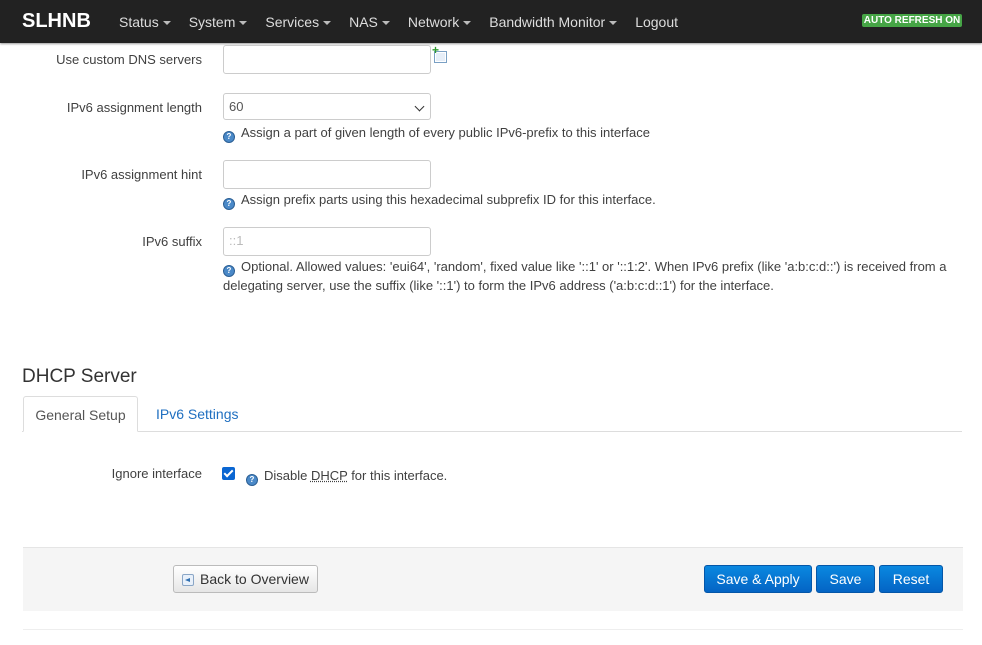  What do you see at coordinates (433, 21) in the screenshot?
I see `nav-network-label: Network` at bounding box center [433, 21].